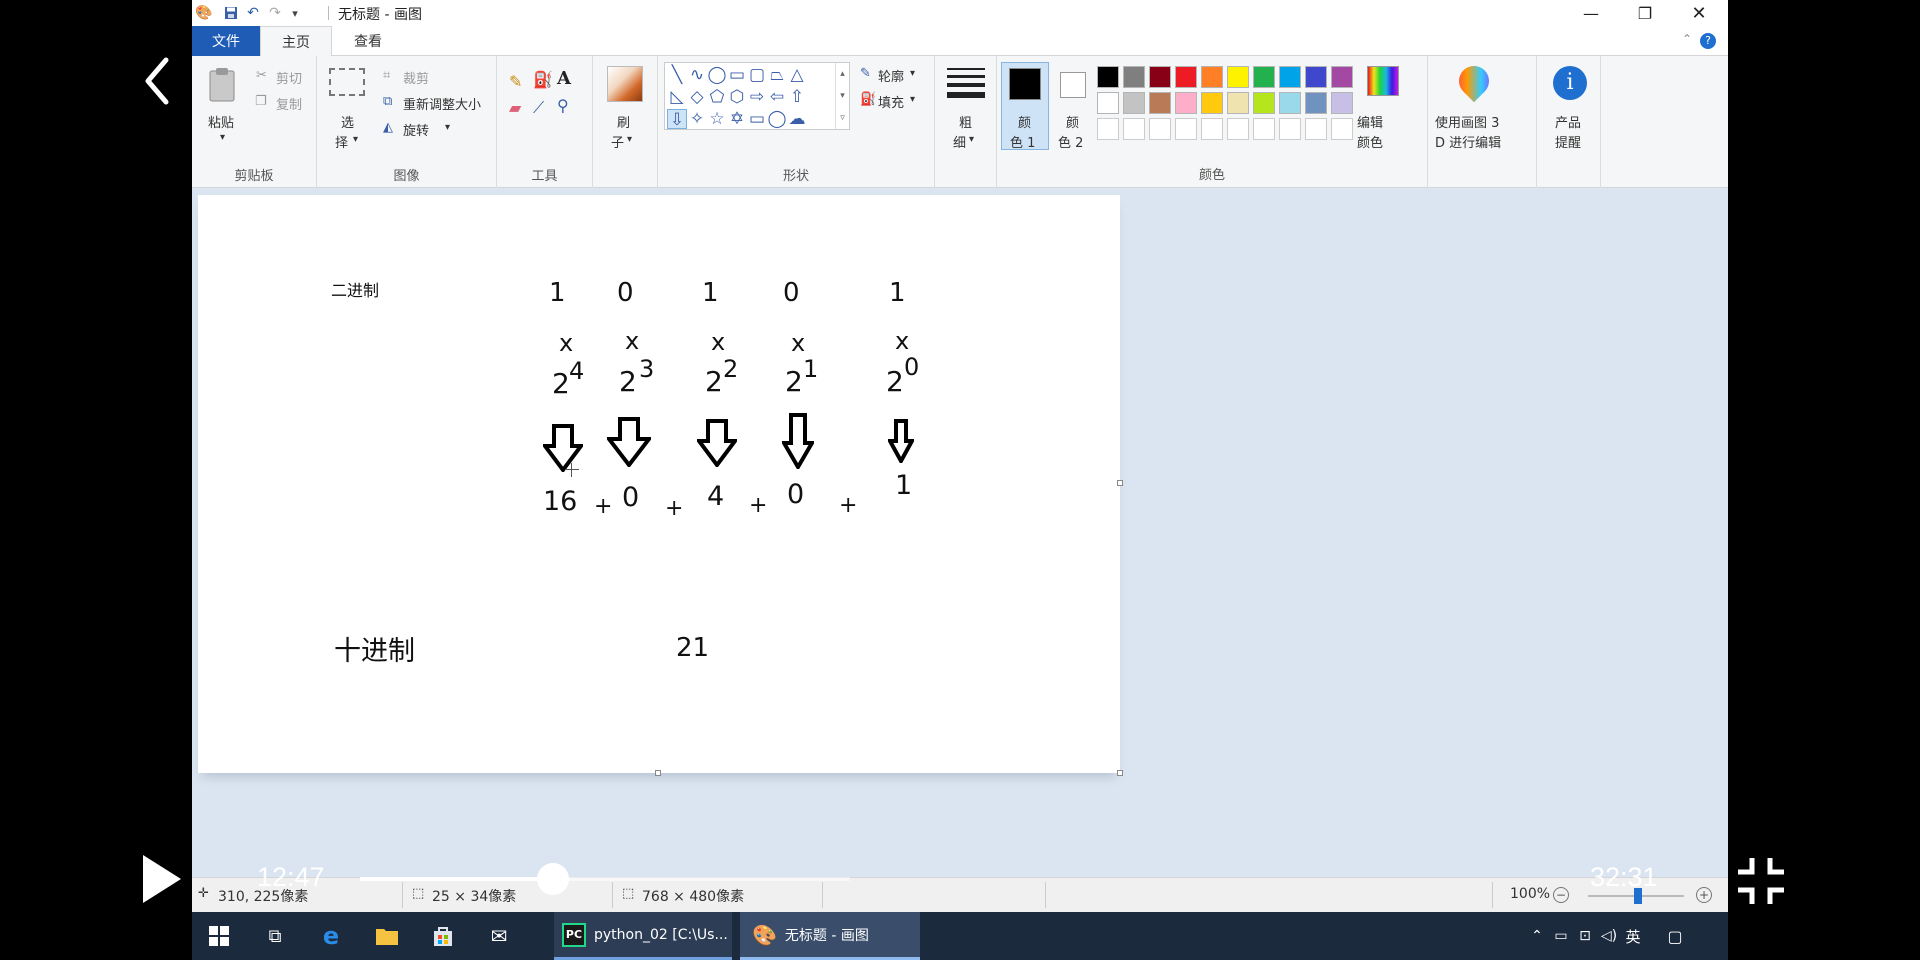  What do you see at coordinates (347, 121) in the screenshot?
I see `select-label-line1: 选` at bounding box center [347, 121].